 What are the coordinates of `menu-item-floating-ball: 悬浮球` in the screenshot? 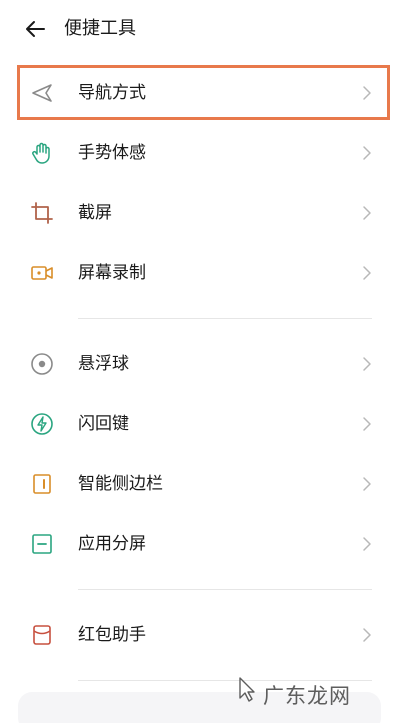 It's located at (199, 364).